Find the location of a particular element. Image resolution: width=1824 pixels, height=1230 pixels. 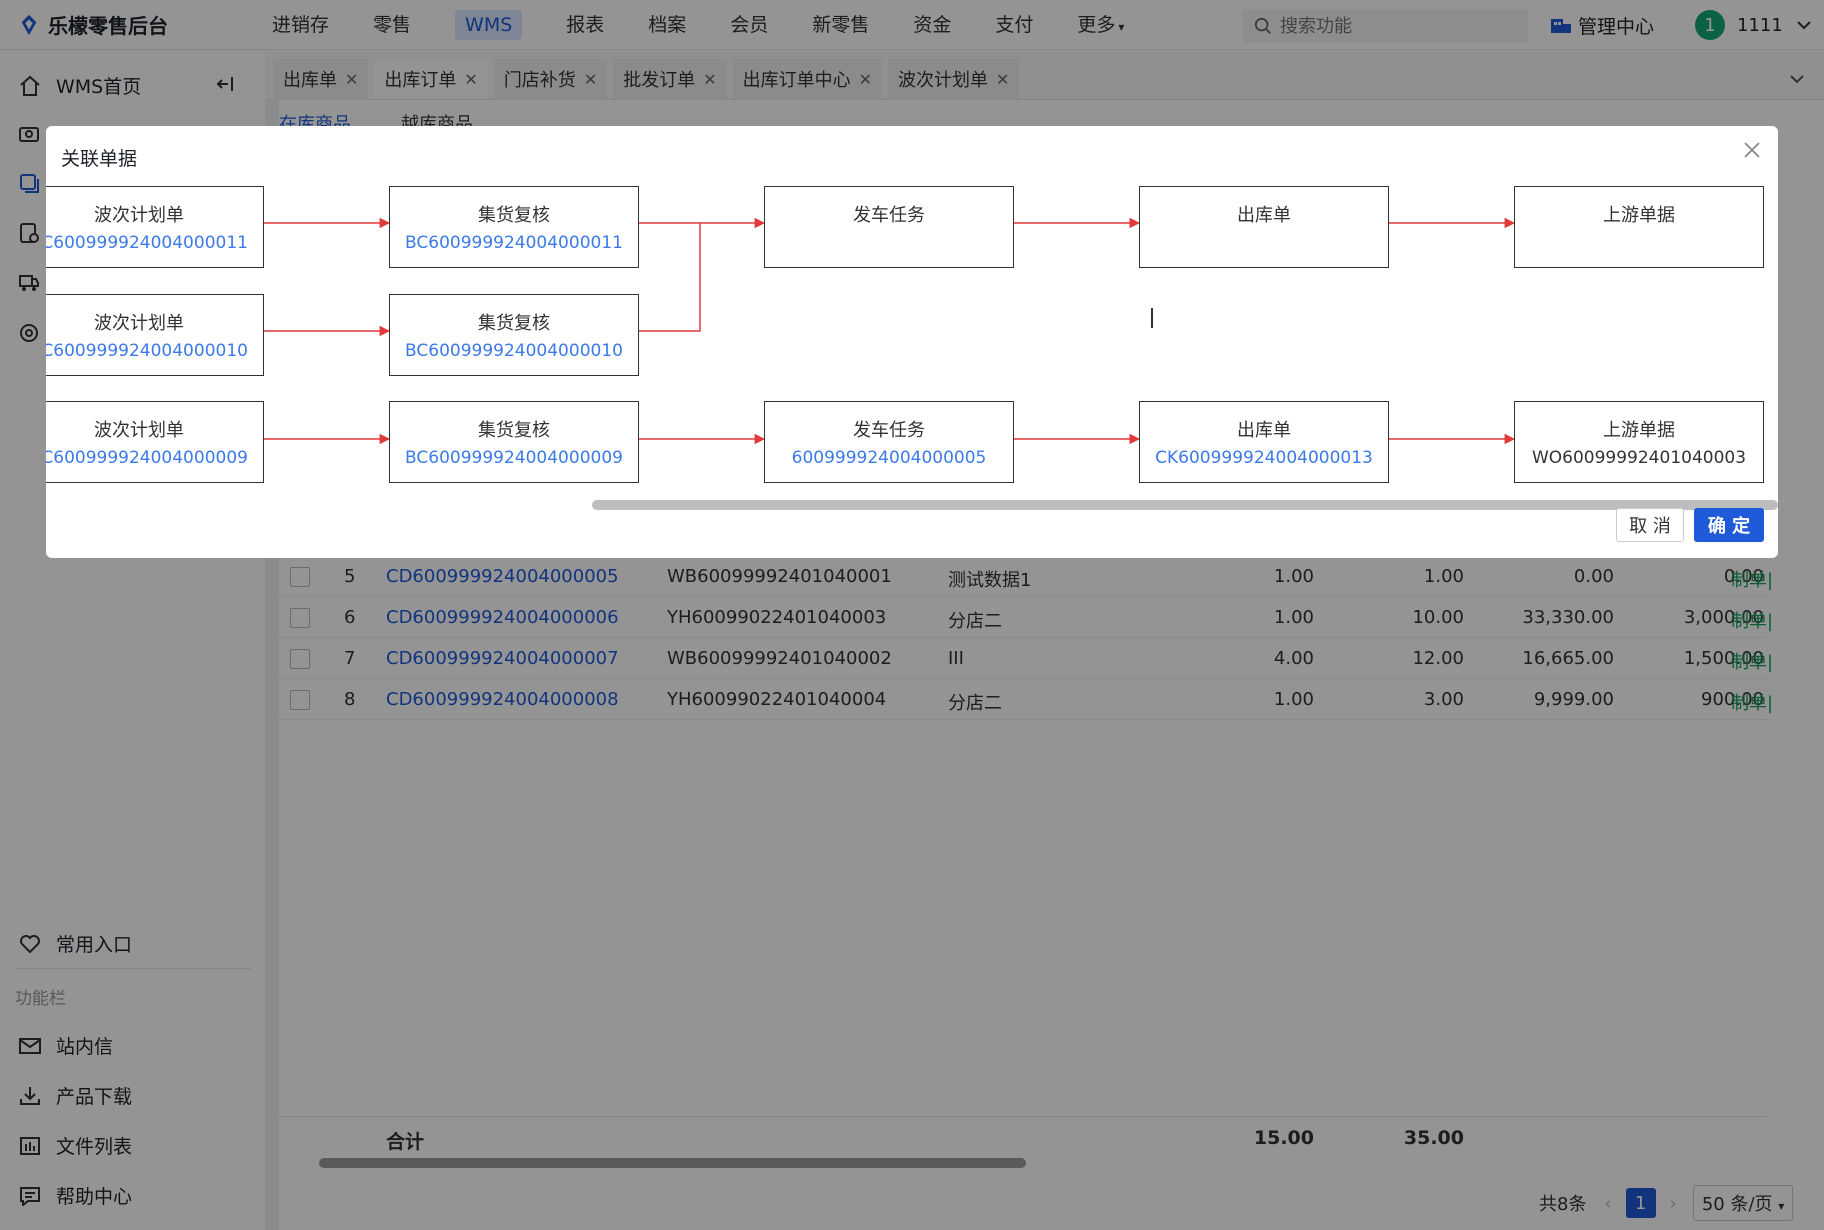

flow-node-wave-plan: 波次计划单 BC600999924004000010 is located at coordinates (155, 335).